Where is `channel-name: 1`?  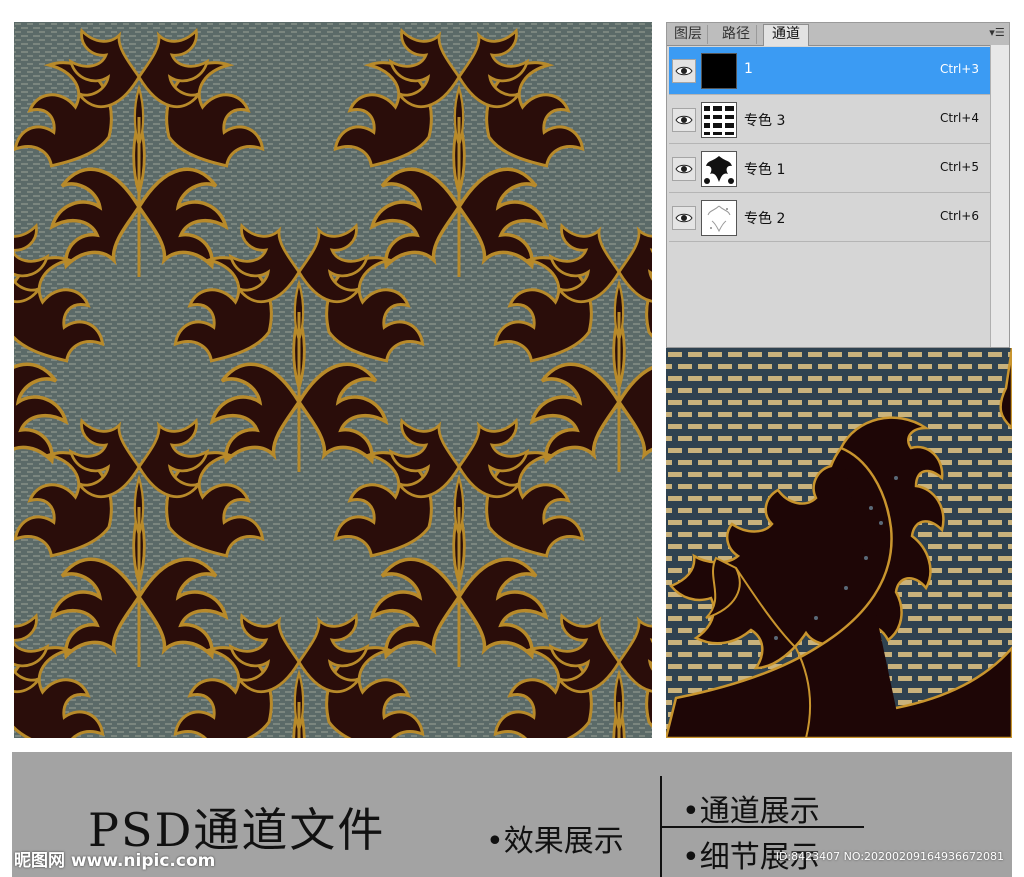
channel-name: 1 is located at coordinates (748, 69).